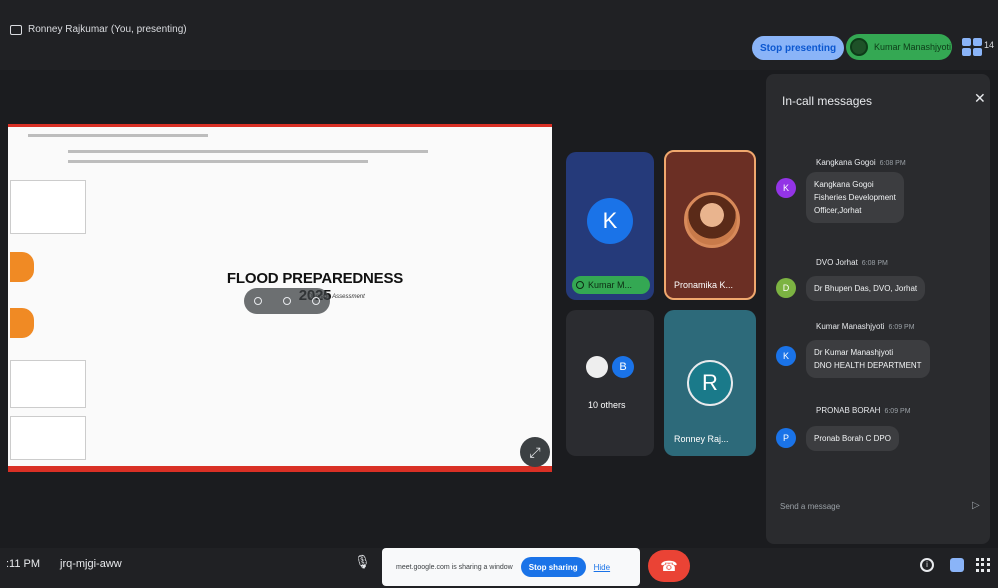 This screenshot has height=588, width=998. I want to click on send-icon: ▷, so click(976, 505).